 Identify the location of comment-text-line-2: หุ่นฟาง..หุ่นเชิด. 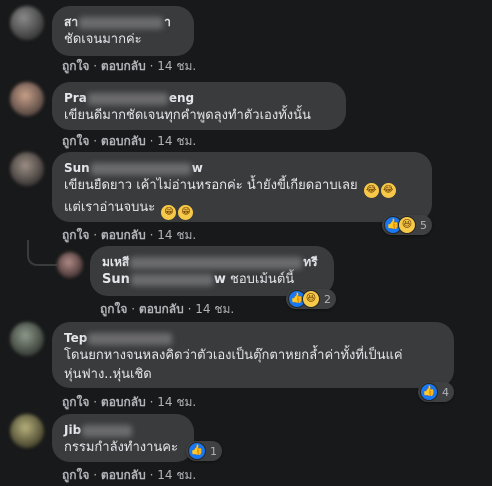
(108, 374).